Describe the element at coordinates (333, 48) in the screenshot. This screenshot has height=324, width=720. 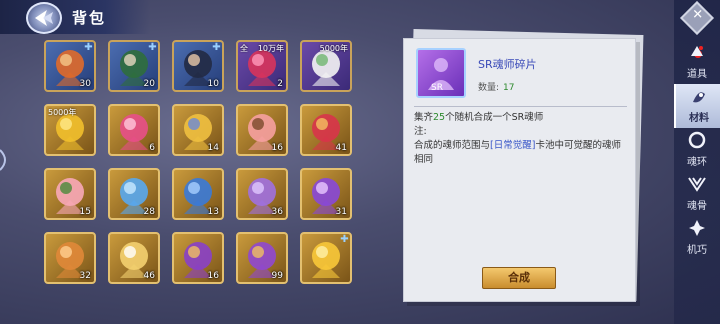
I see `item-age-tag: 5000年` at that location.